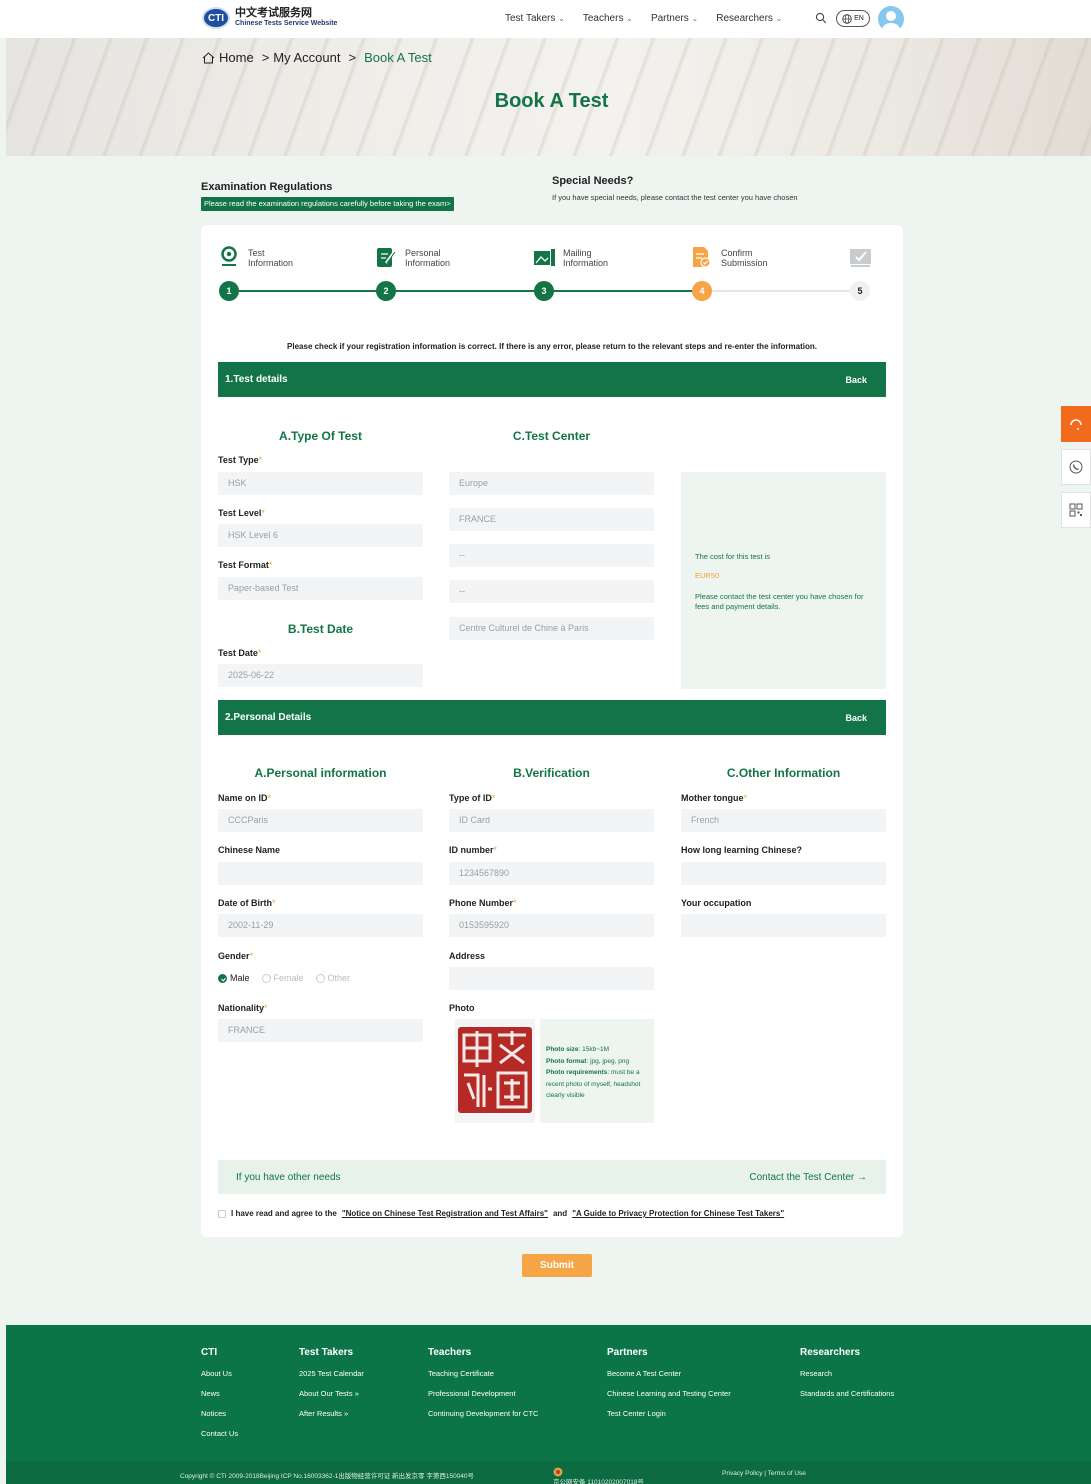  Describe the element at coordinates (551, 925) in the screenshot. I see `phone-field: 0153595920` at that location.